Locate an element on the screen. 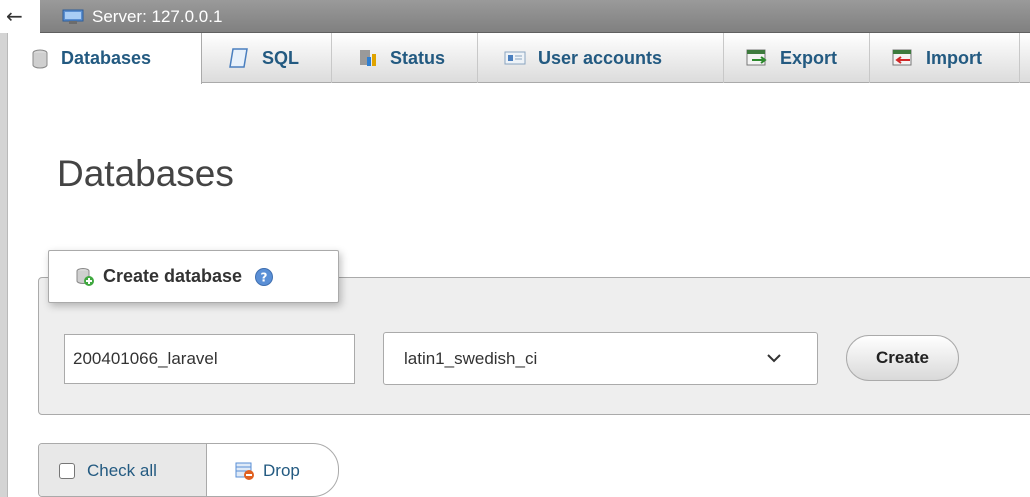 This screenshot has width=1030, height=497. chevron-down-icon is located at coordinates (774, 358).